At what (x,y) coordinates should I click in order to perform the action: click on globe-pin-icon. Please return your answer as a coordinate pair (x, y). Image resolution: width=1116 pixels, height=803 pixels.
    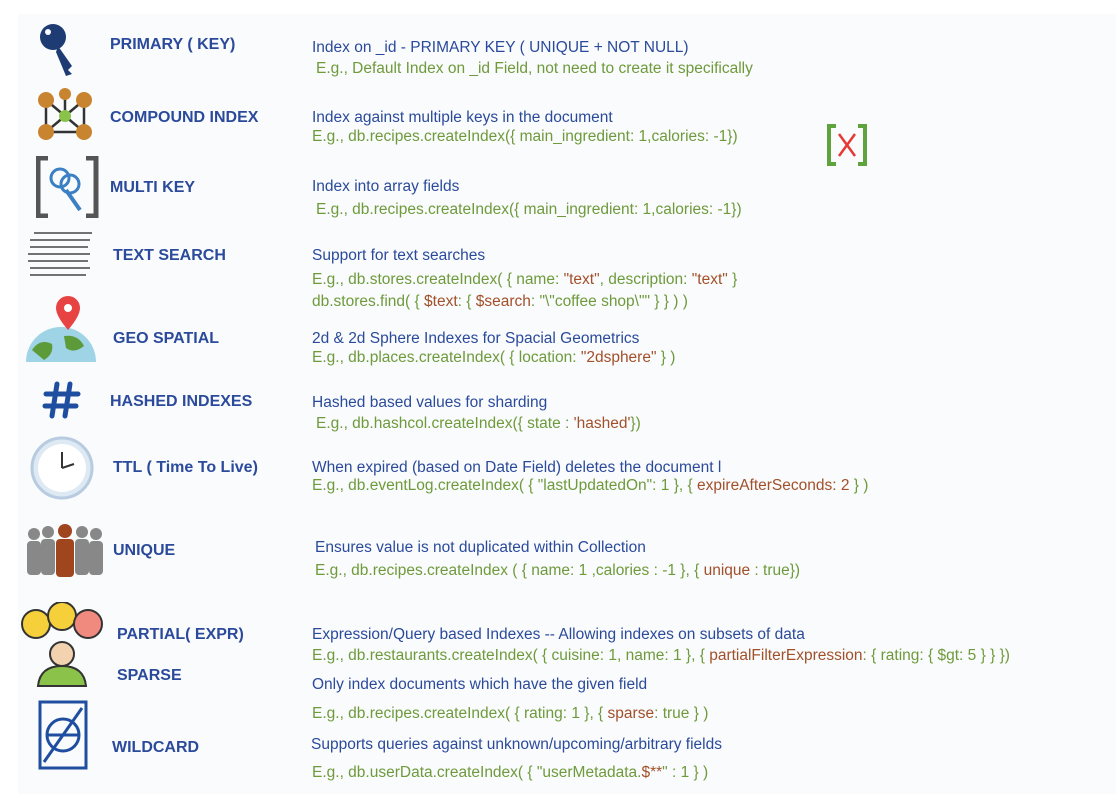
    Looking at the image, I should click on (61, 329).